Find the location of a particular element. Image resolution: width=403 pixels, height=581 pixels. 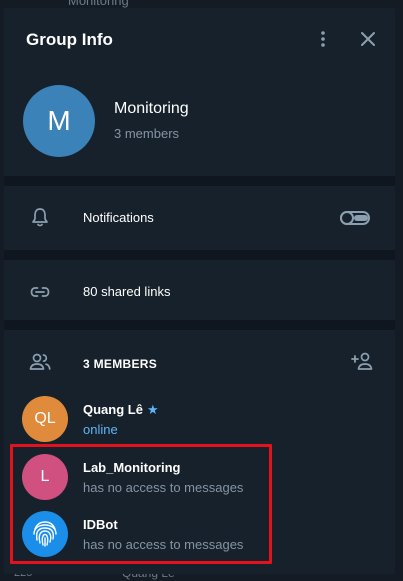

background-chat-title: Monitoring is located at coordinates (98, 4).